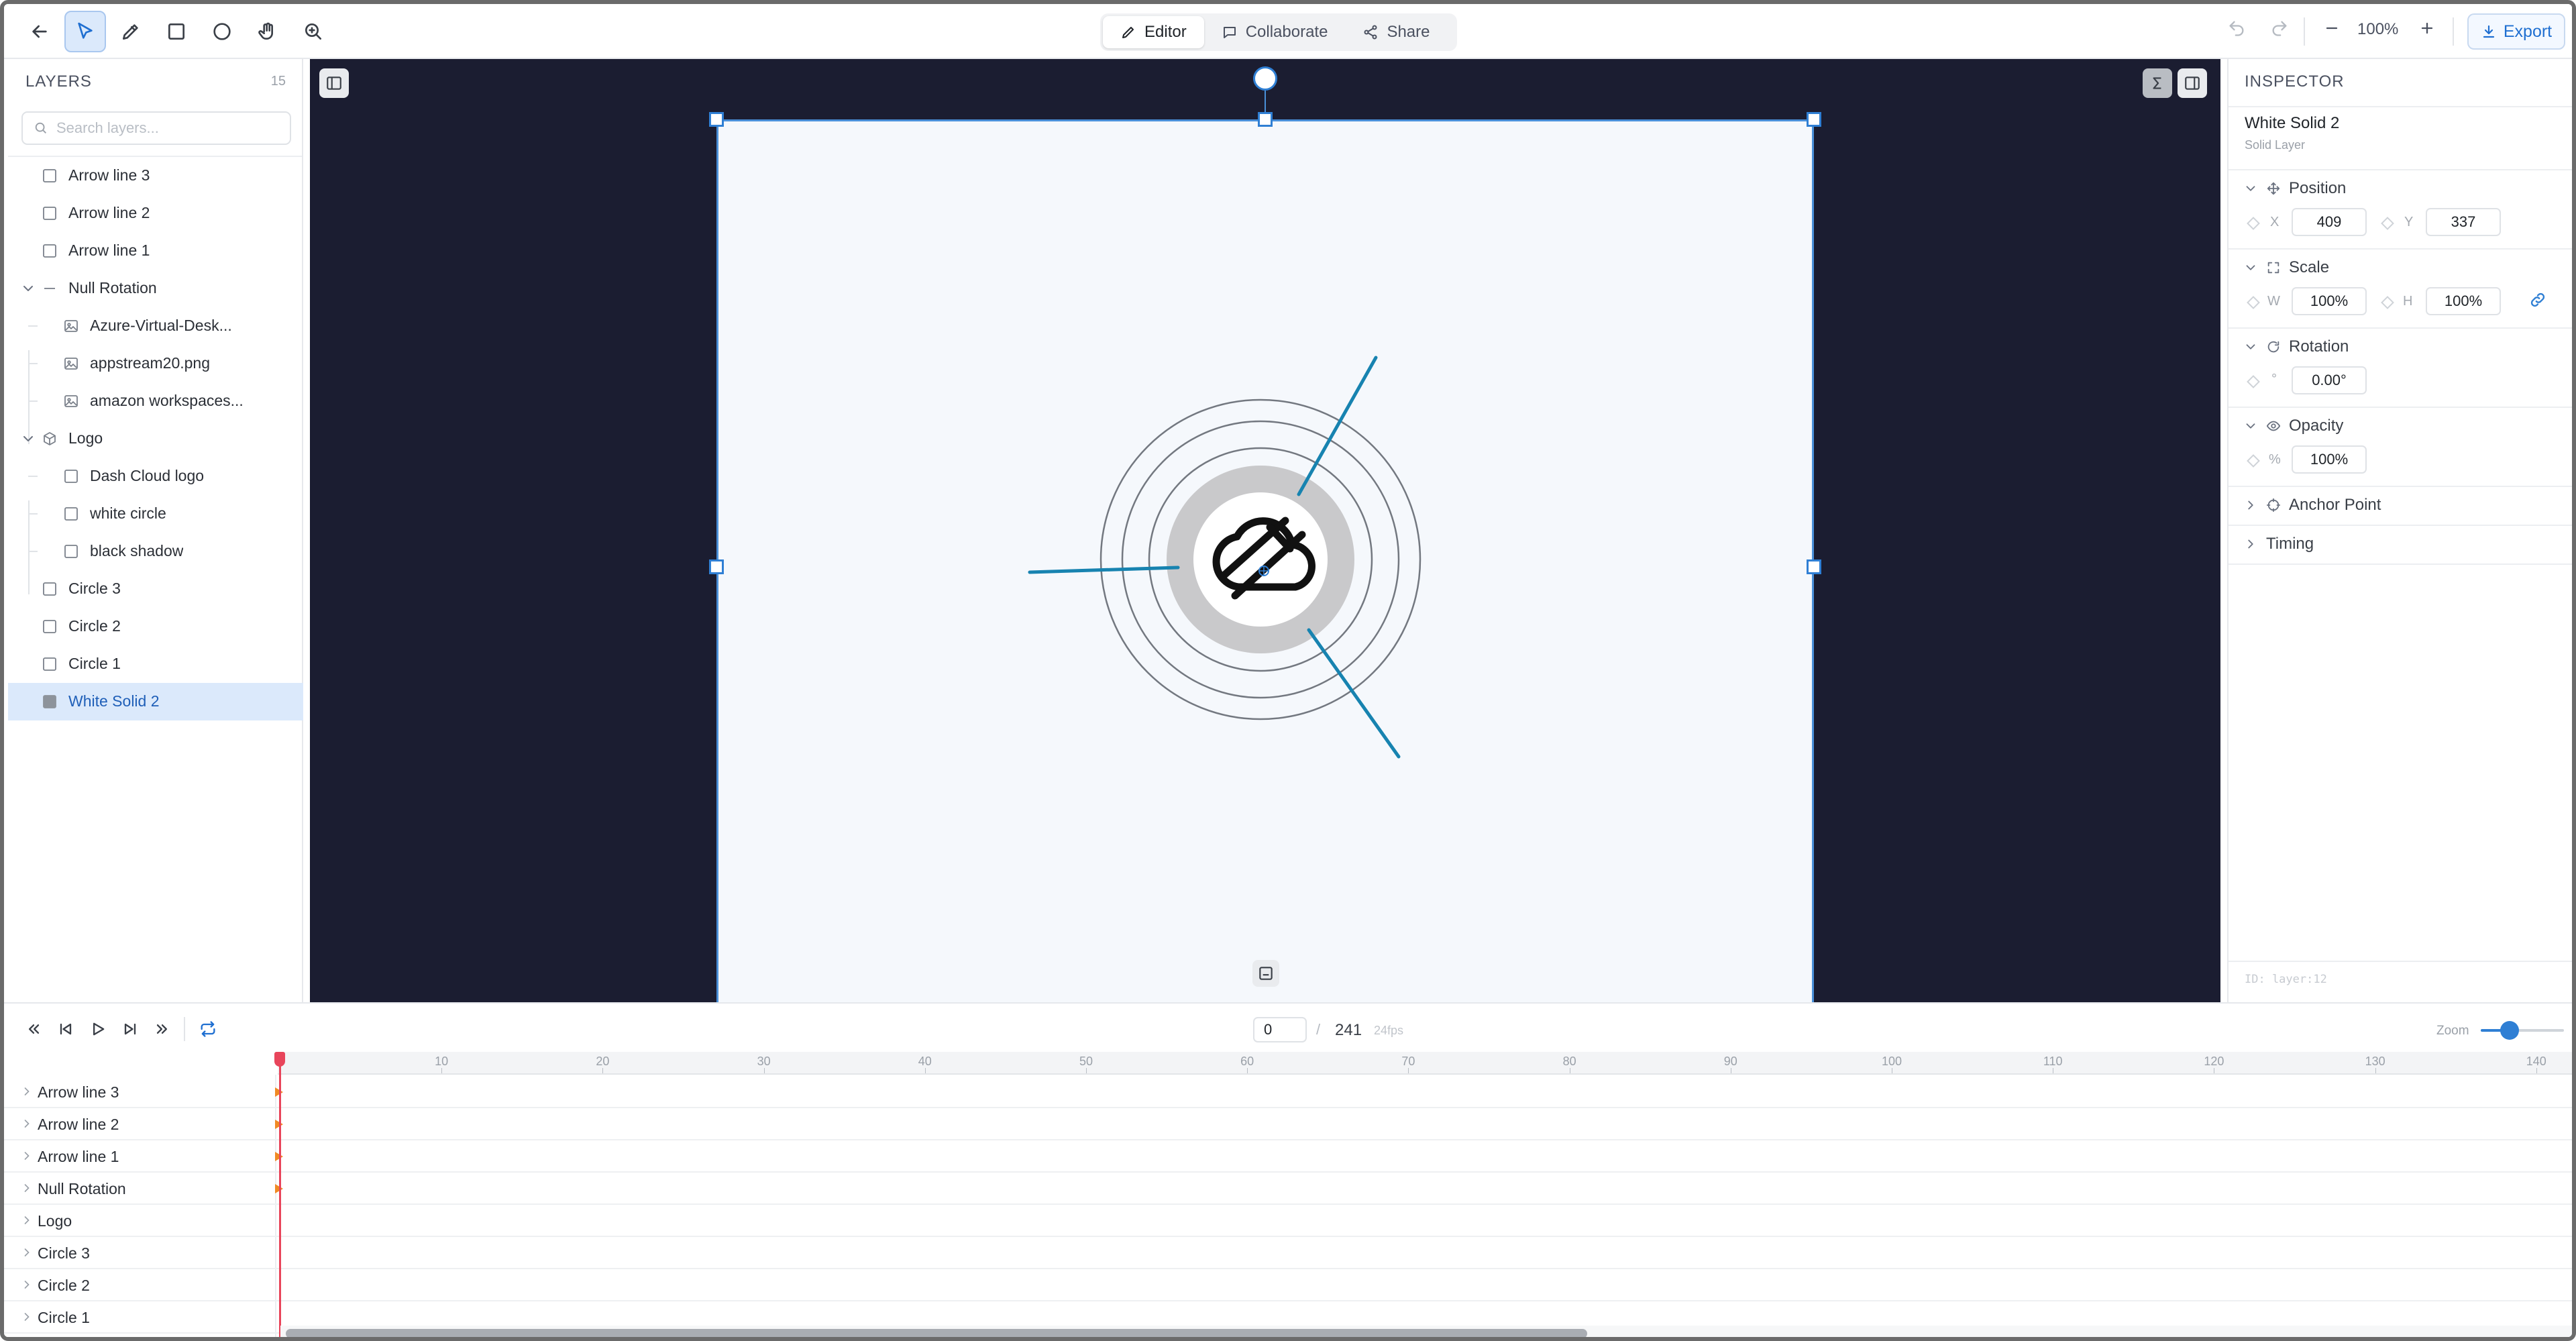 The image size is (2576, 1341). What do you see at coordinates (1265, 119) in the screenshot?
I see `resize-handle-top` at bounding box center [1265, 119].